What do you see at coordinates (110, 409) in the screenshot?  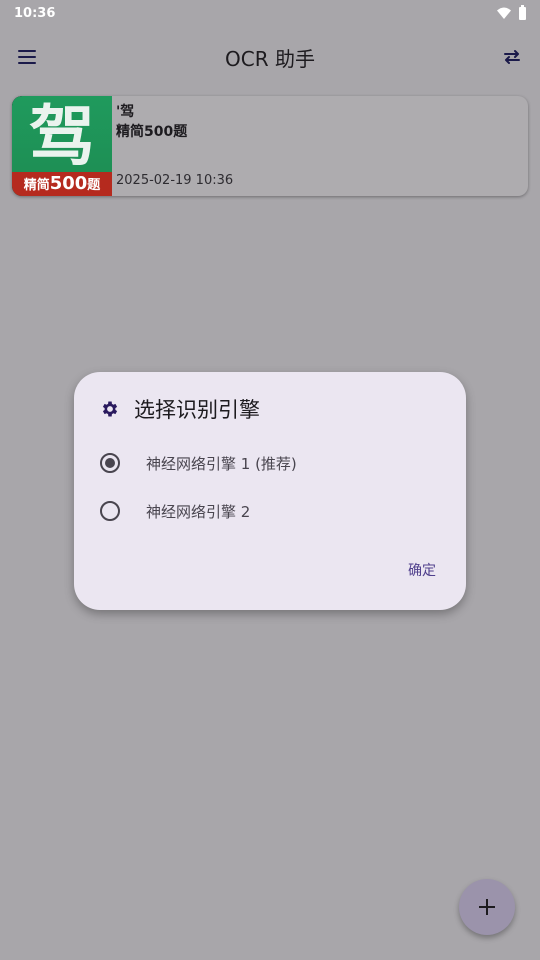 I see `gear-icon` at bounding box center [110, 409].